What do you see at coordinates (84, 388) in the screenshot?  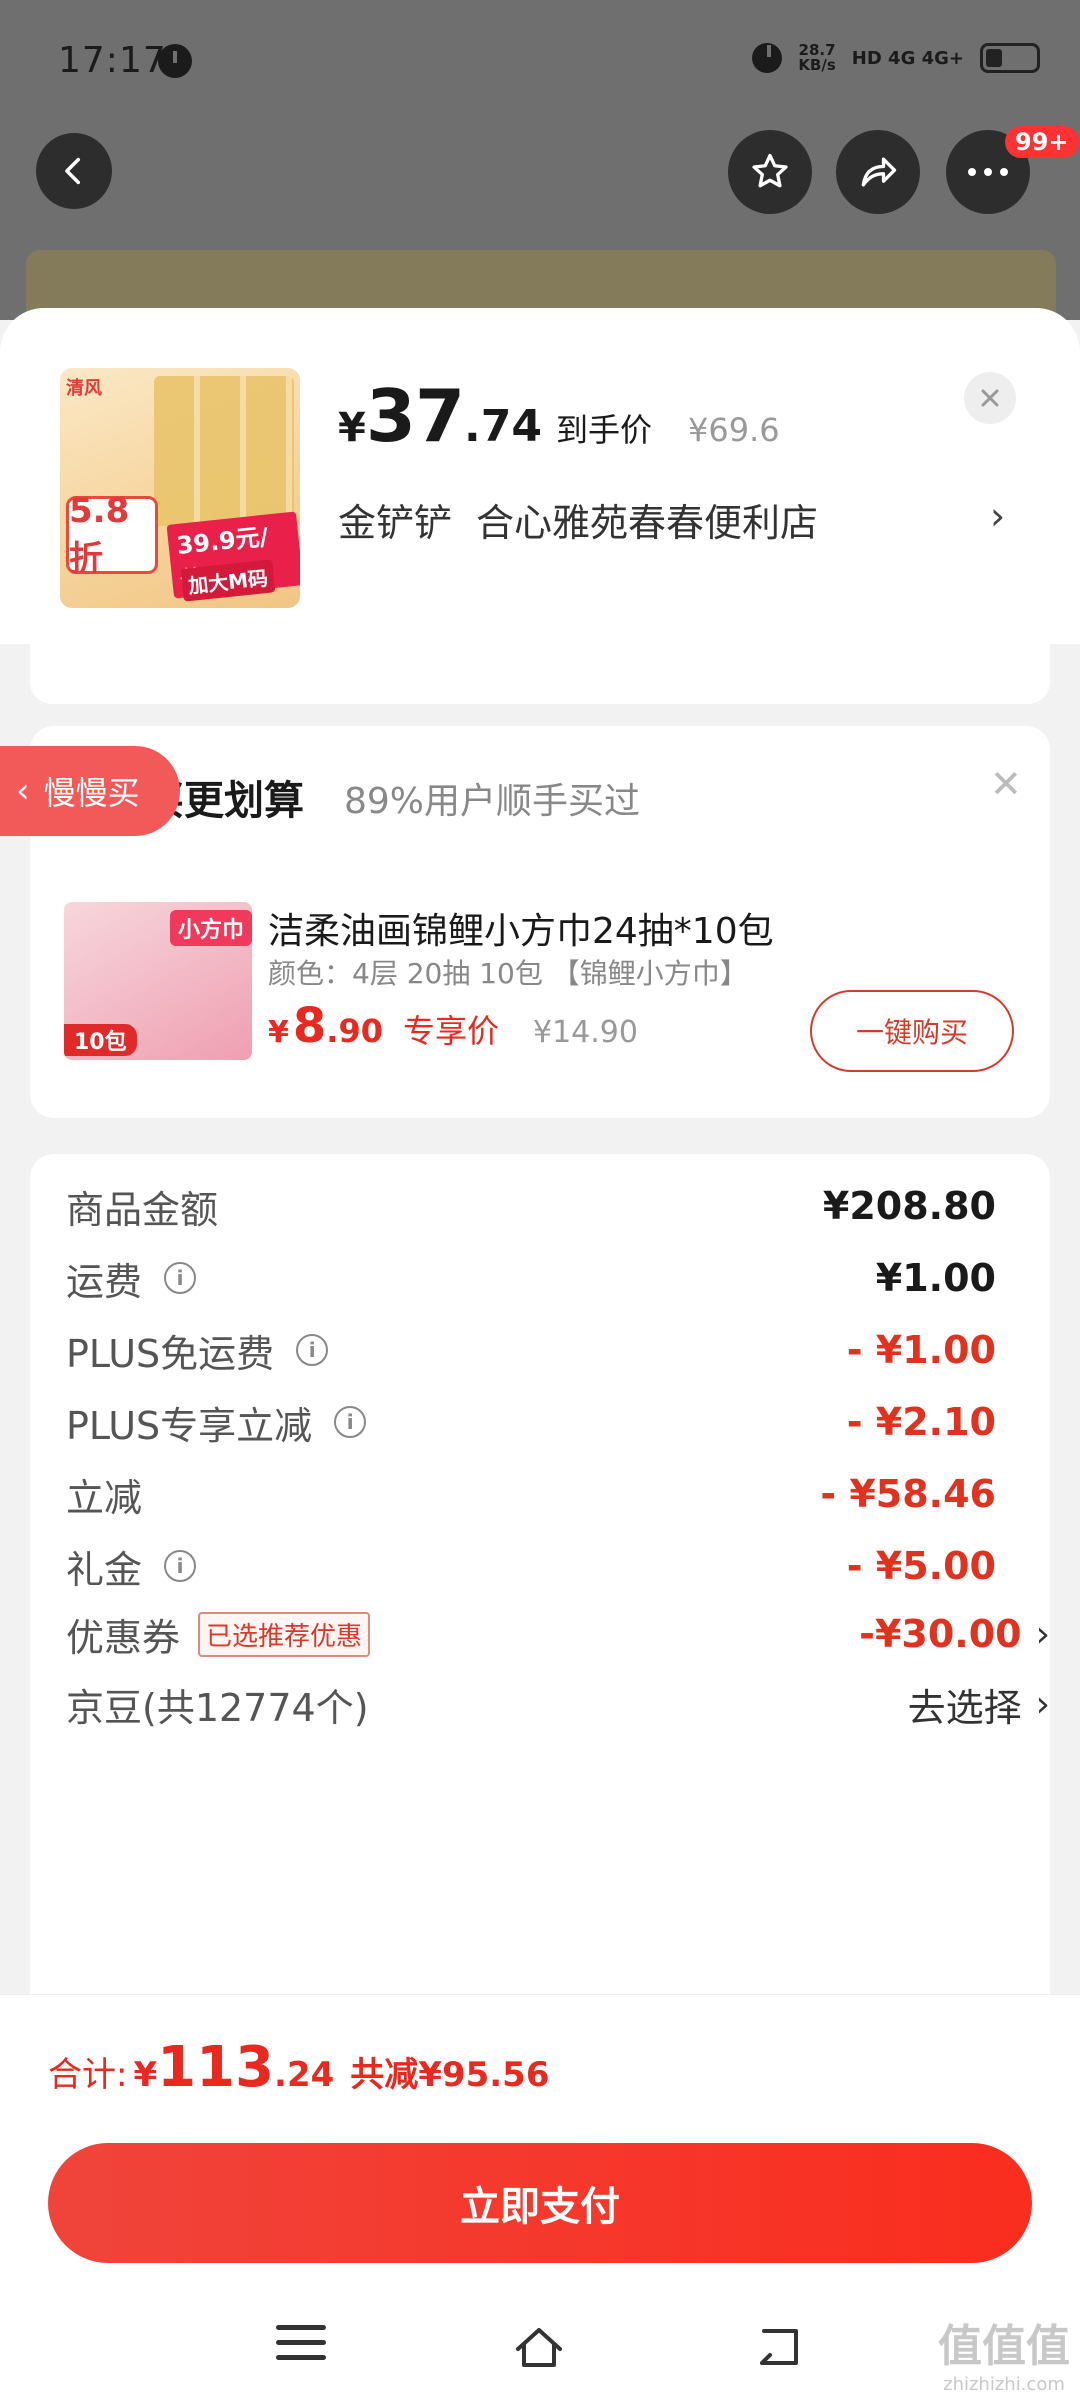 I see `brand-logo: 清风` at bounding box center [84, 388].